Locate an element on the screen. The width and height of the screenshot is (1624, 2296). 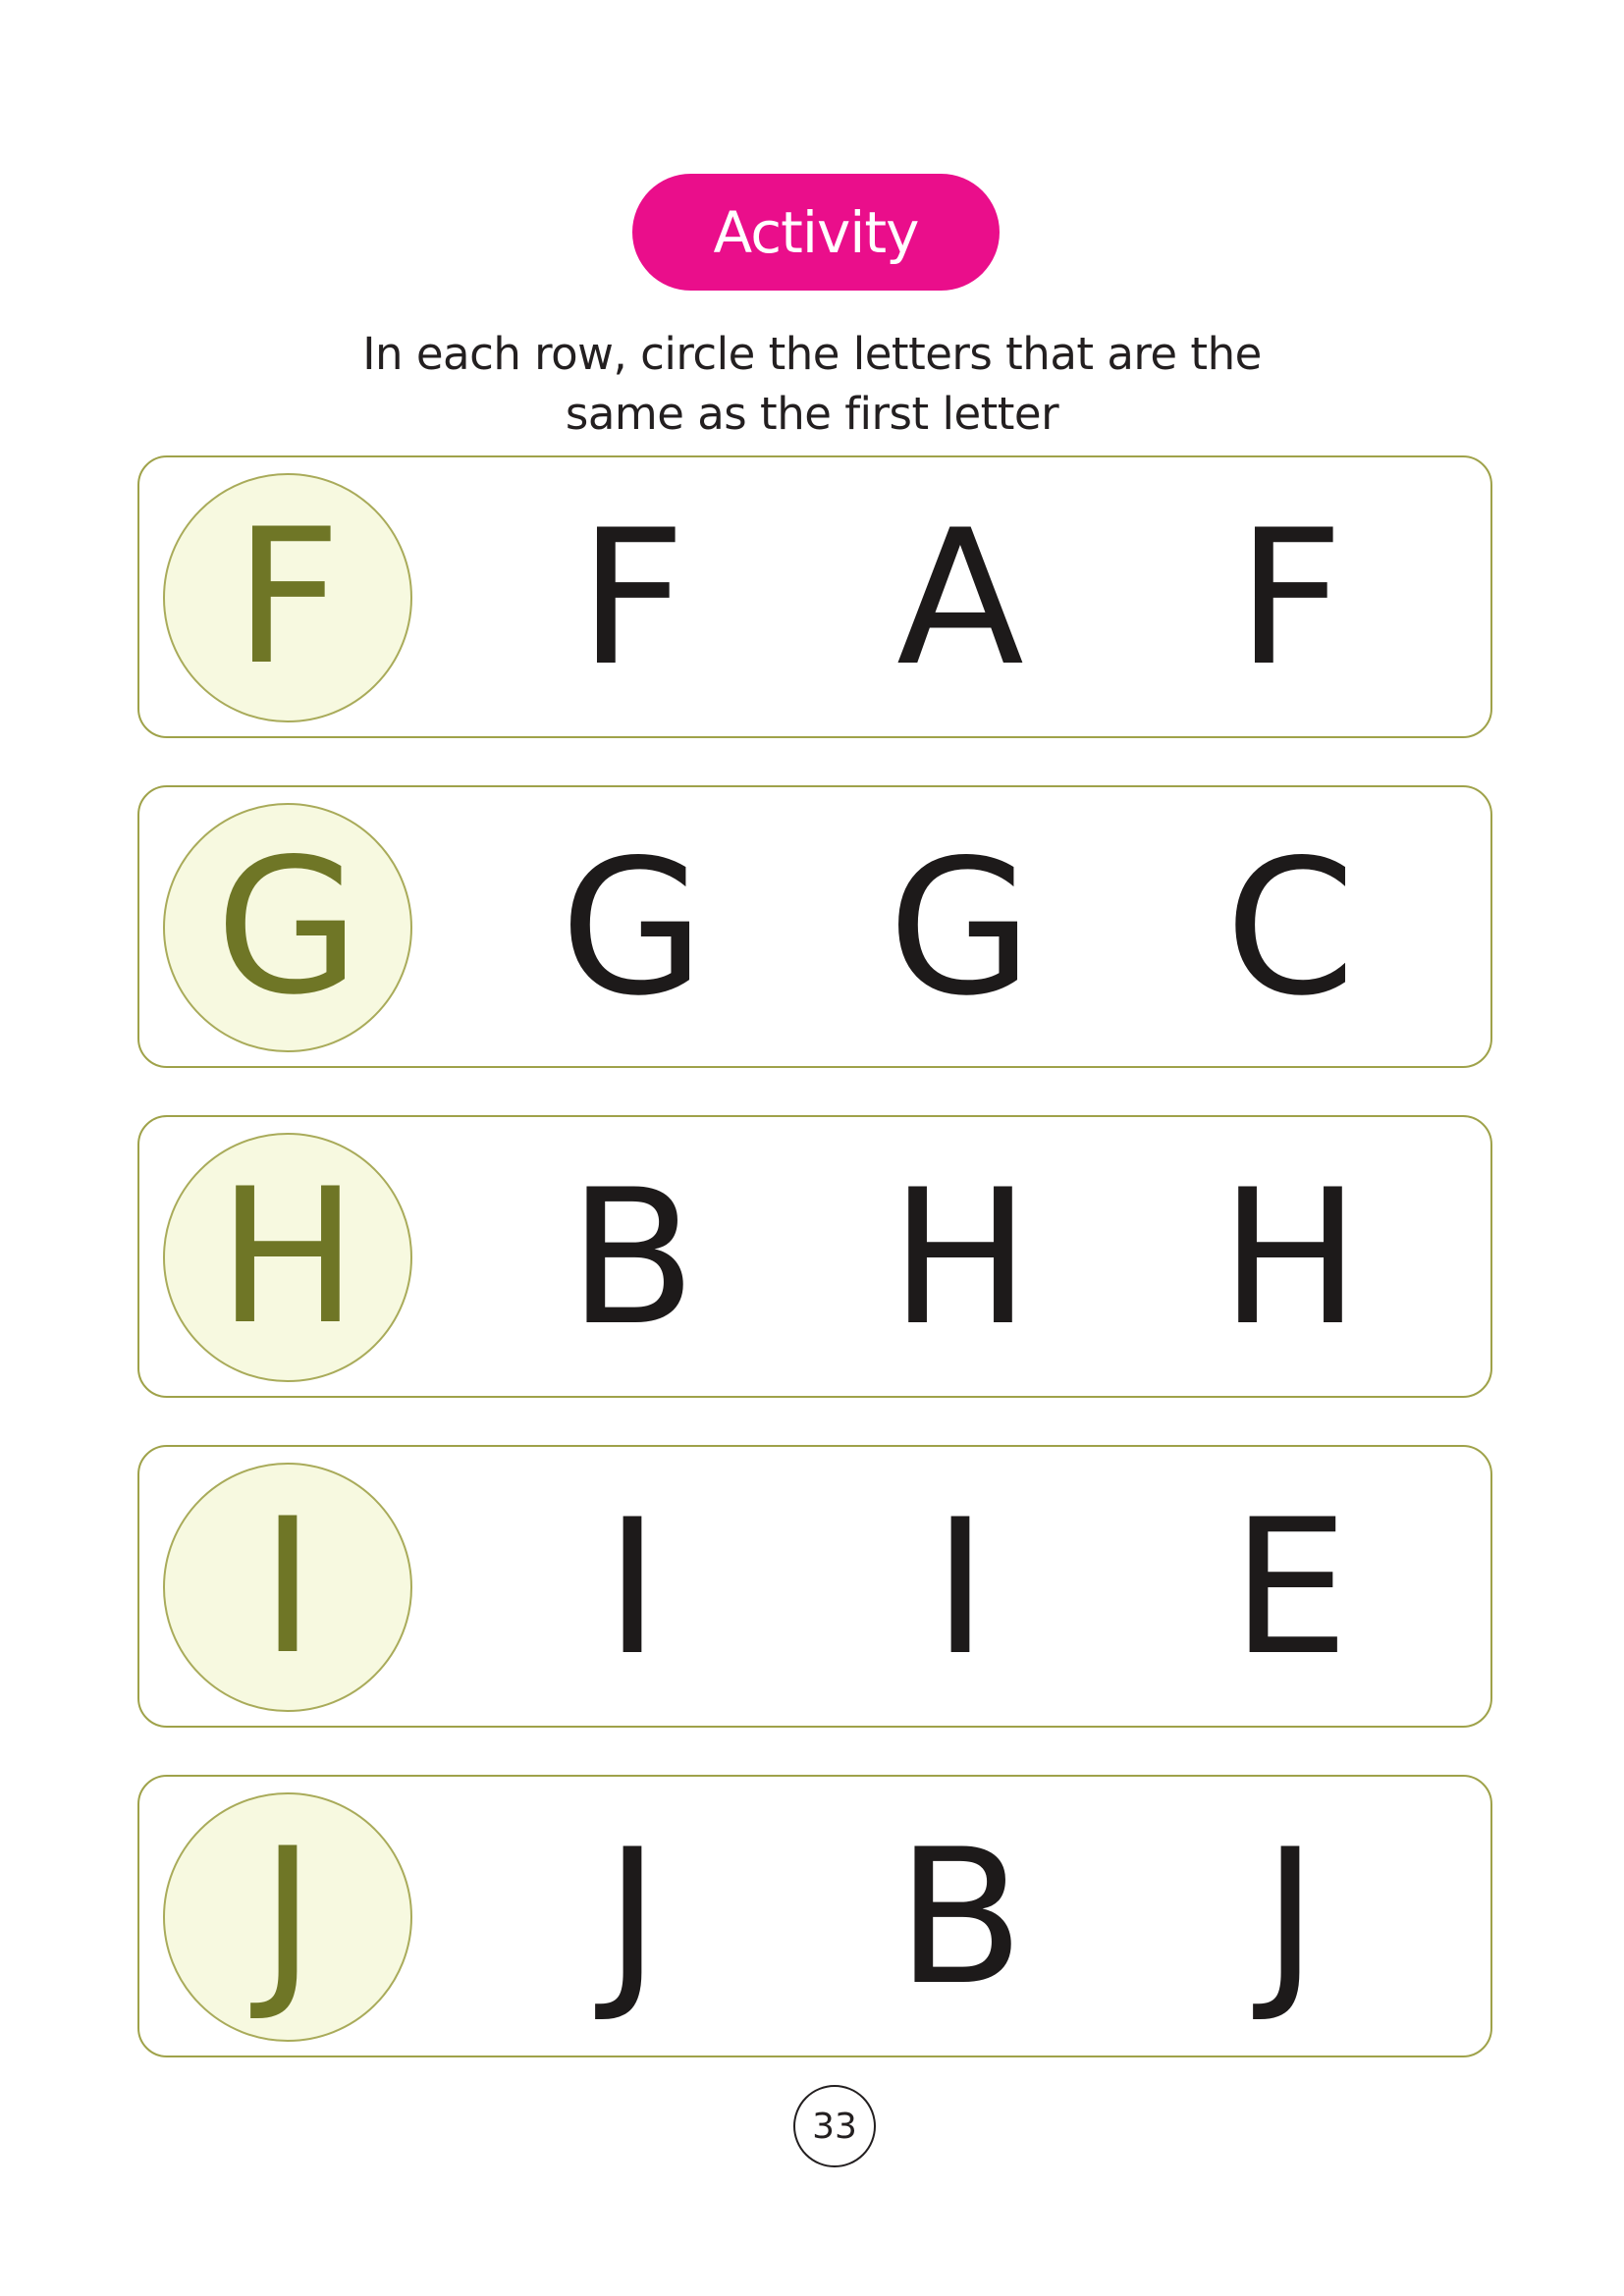
choice-letter: A is located at coordinates (960, 599).